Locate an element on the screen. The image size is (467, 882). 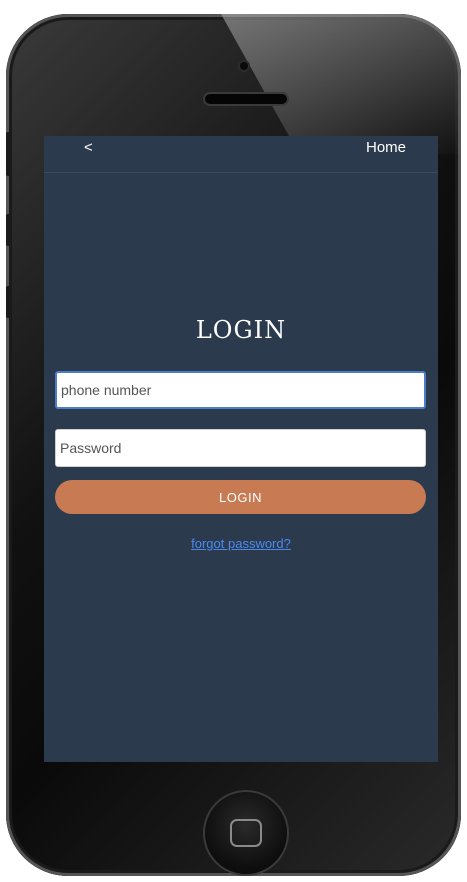
back-button: < is located at coordinates (88, 147).